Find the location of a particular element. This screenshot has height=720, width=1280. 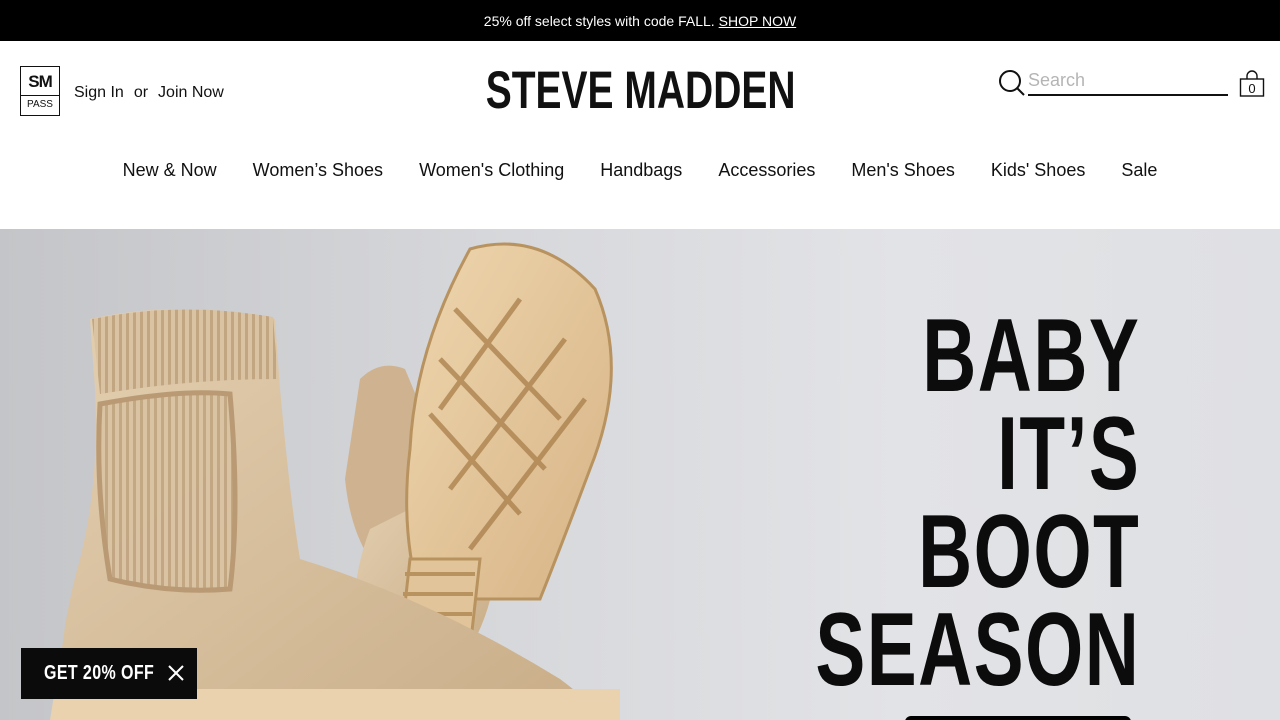

nav-womens-clothing: Women's Clothing is located at coordinates (491, 170).